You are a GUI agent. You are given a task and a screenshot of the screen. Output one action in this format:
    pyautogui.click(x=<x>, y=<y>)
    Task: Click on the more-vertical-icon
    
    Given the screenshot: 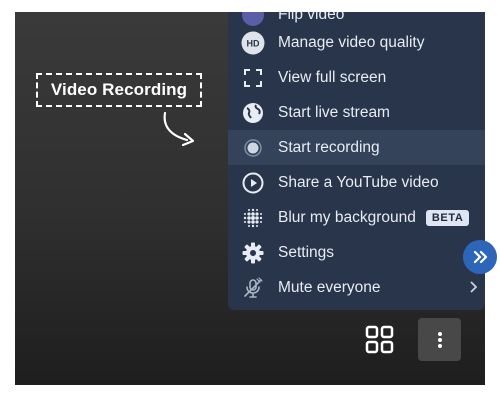 What is the action you would take?
    pyautogui.click(x=439, y=339)
    